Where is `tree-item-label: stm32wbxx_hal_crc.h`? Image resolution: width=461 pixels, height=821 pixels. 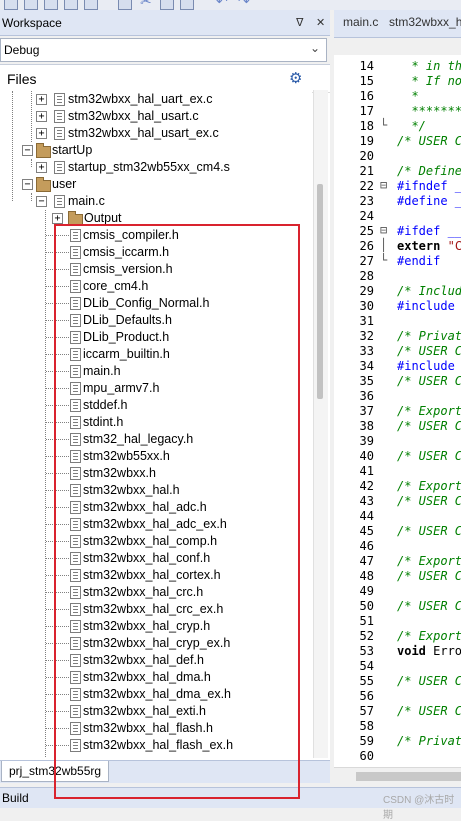
tree-item-label: stm32wbxx_hal_crc.h is located at coordinates (143, 592).